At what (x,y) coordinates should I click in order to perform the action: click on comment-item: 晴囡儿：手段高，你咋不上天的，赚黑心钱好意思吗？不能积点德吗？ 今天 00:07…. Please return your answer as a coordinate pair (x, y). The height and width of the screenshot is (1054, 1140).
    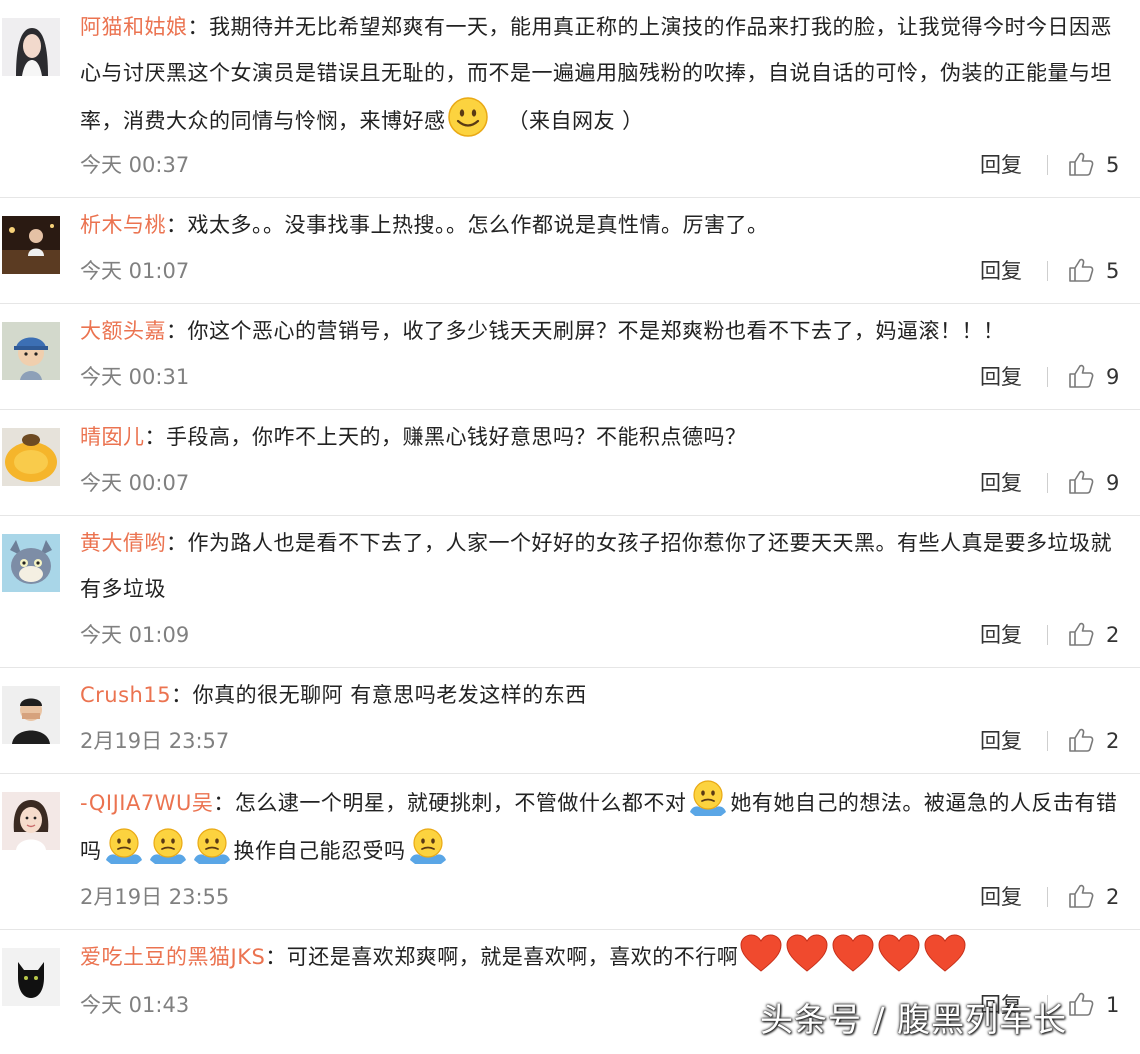
    Looking at the image, I should click on (570, 463).